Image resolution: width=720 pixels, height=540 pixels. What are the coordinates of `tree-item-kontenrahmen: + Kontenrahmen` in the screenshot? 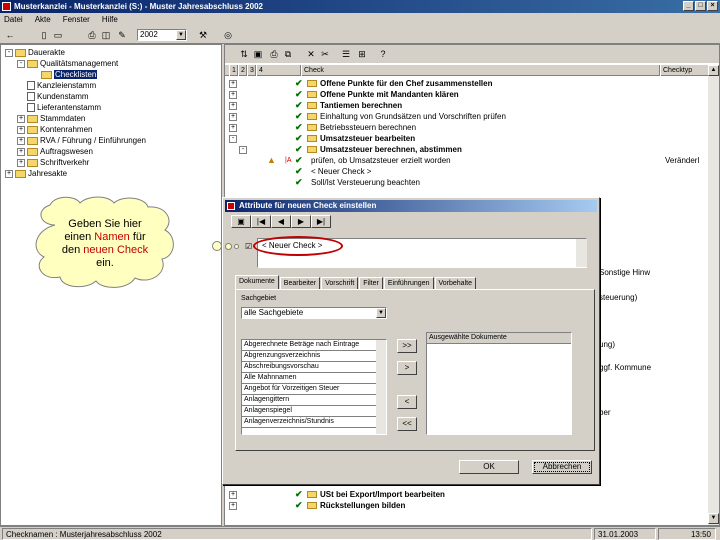 It's located at (54, 129).